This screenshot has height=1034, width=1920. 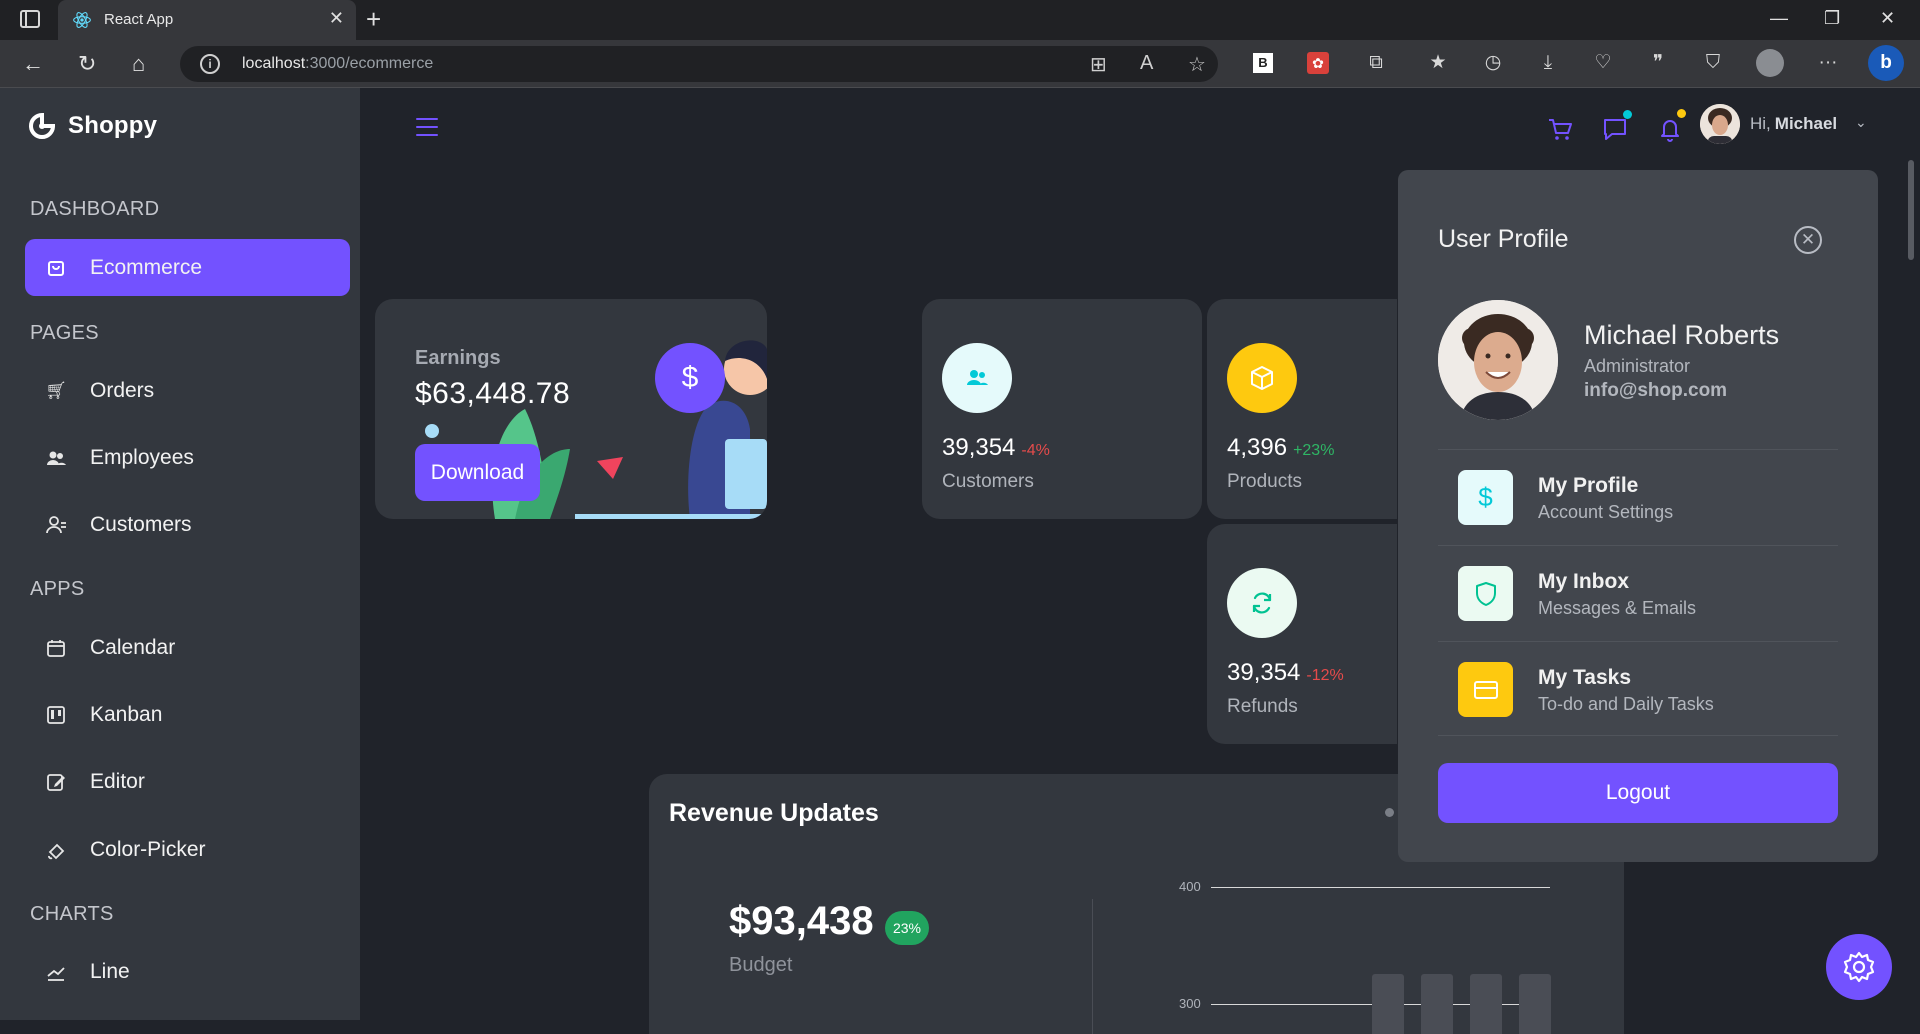 I want to click on favorite-star-icon: ☆, so click(x=1197, y=64).